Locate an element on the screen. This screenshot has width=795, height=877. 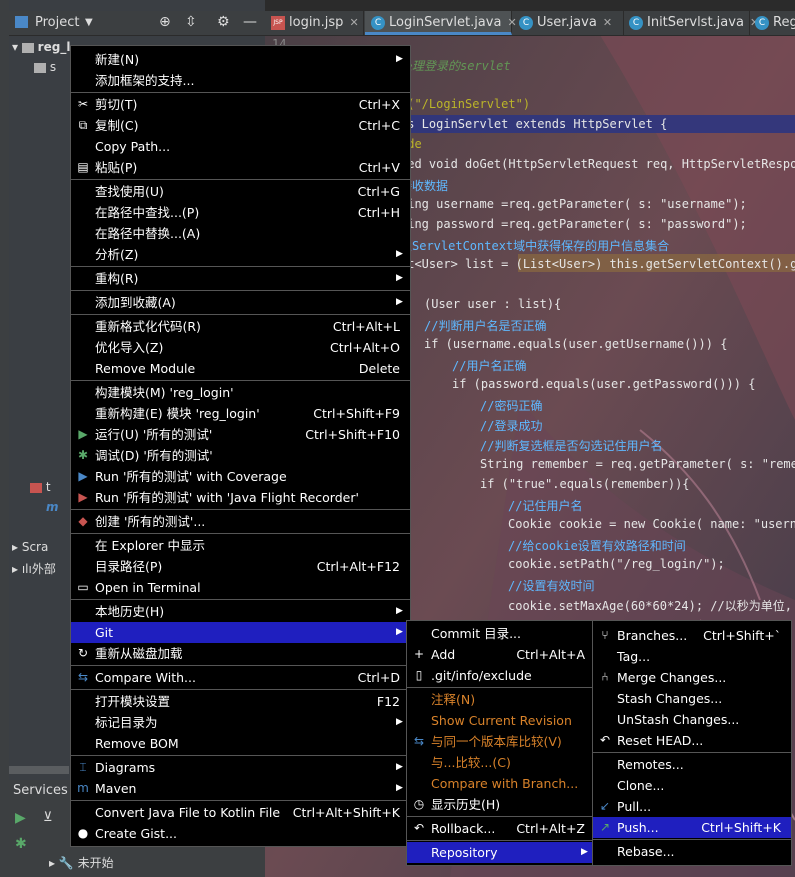
horizontal-scrollbar is located at coordinates (39, 770).